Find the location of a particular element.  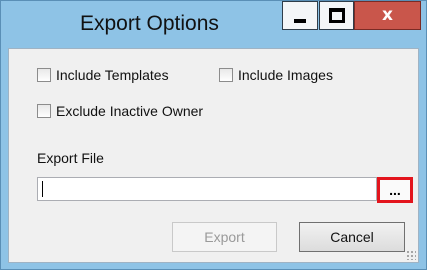

minimize-button is located at coordinates (300, 15).